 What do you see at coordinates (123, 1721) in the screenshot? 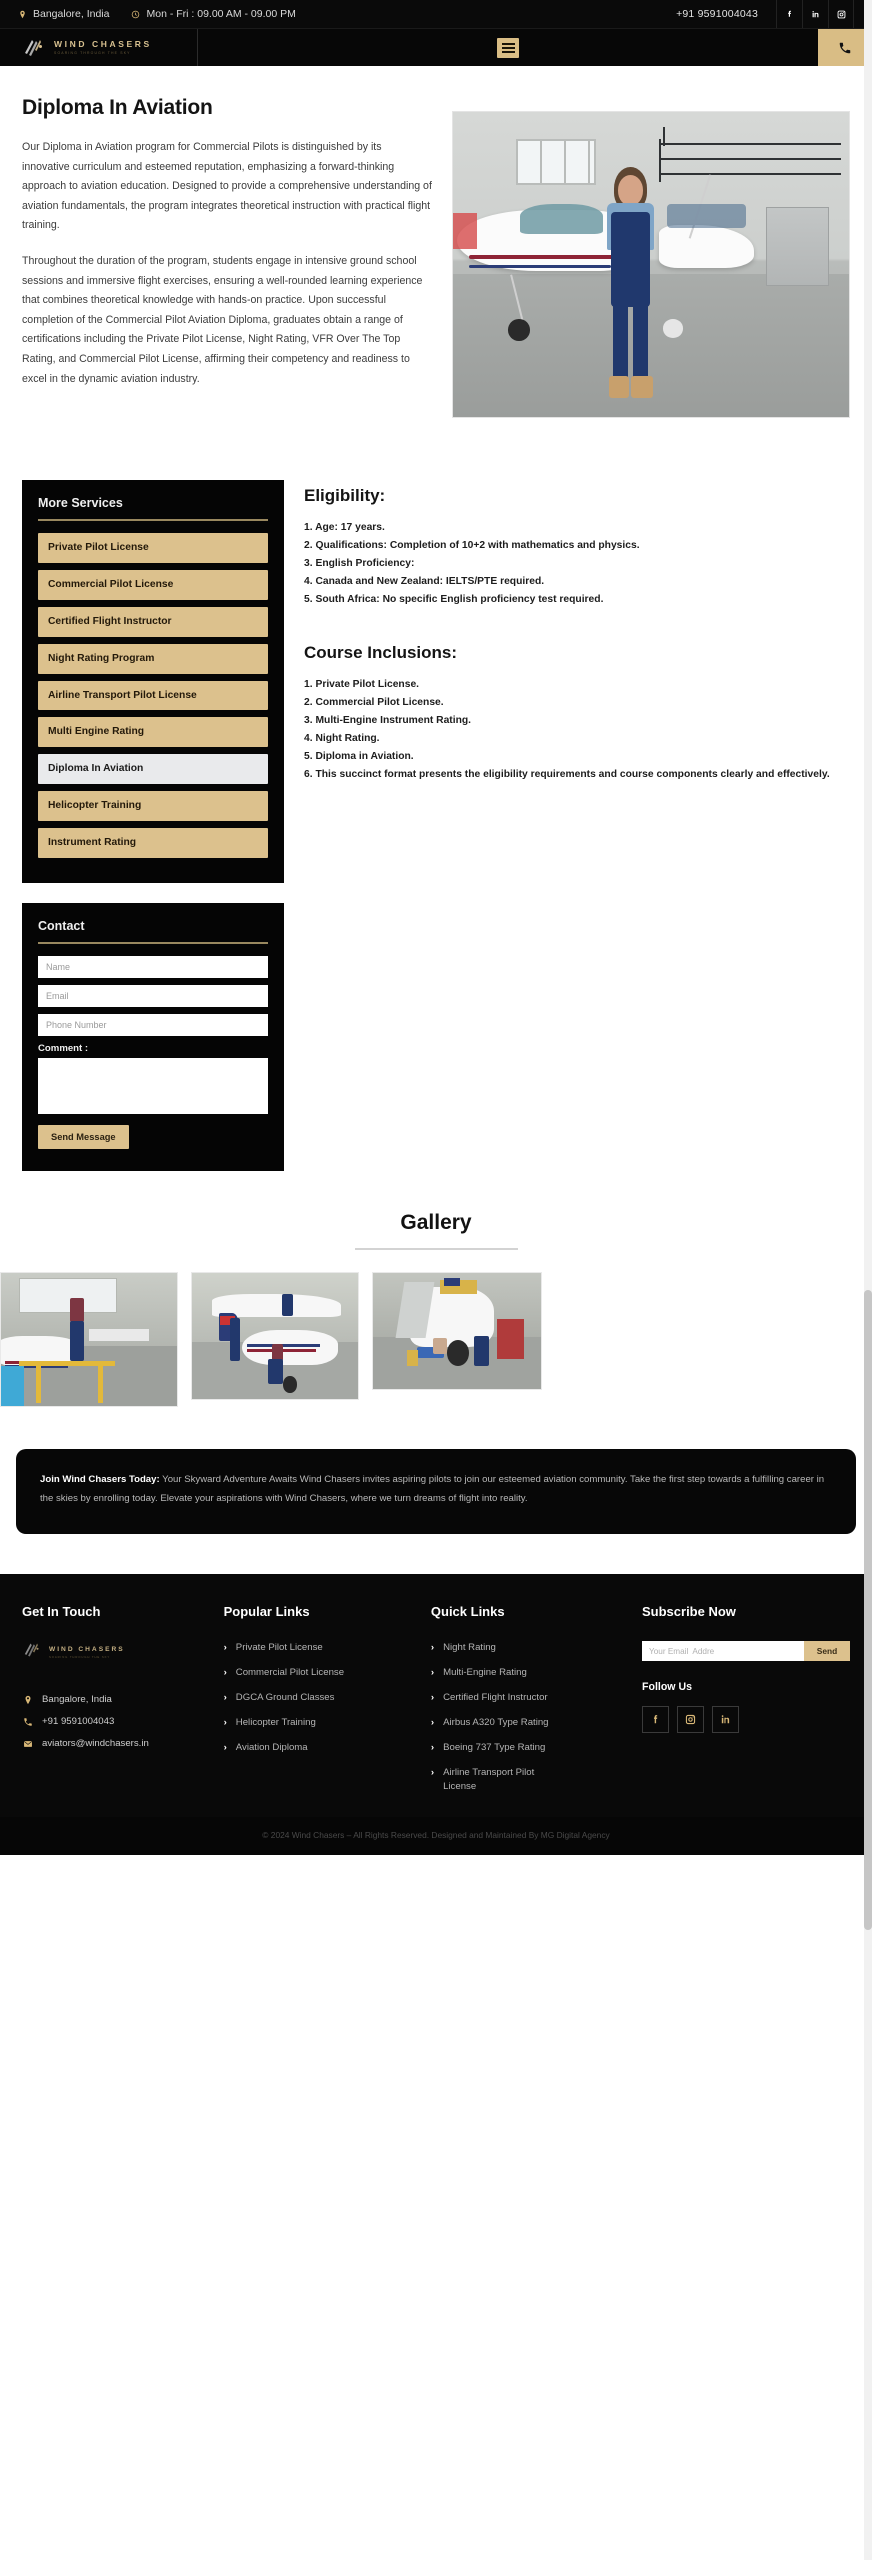
I see `footer-phone: +91 9591004043` at bounding box center [123, 1721].